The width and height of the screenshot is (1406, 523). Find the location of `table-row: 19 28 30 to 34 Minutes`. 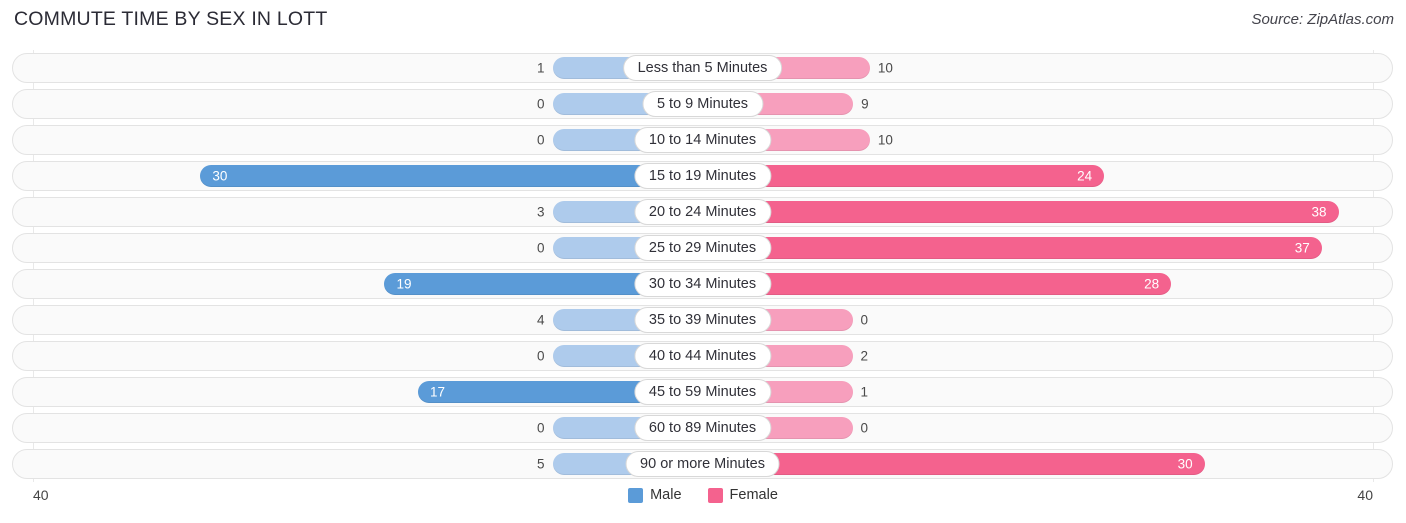

table-row: 19 28 30 to 34 Minutes is located at coordinates (702, 284).